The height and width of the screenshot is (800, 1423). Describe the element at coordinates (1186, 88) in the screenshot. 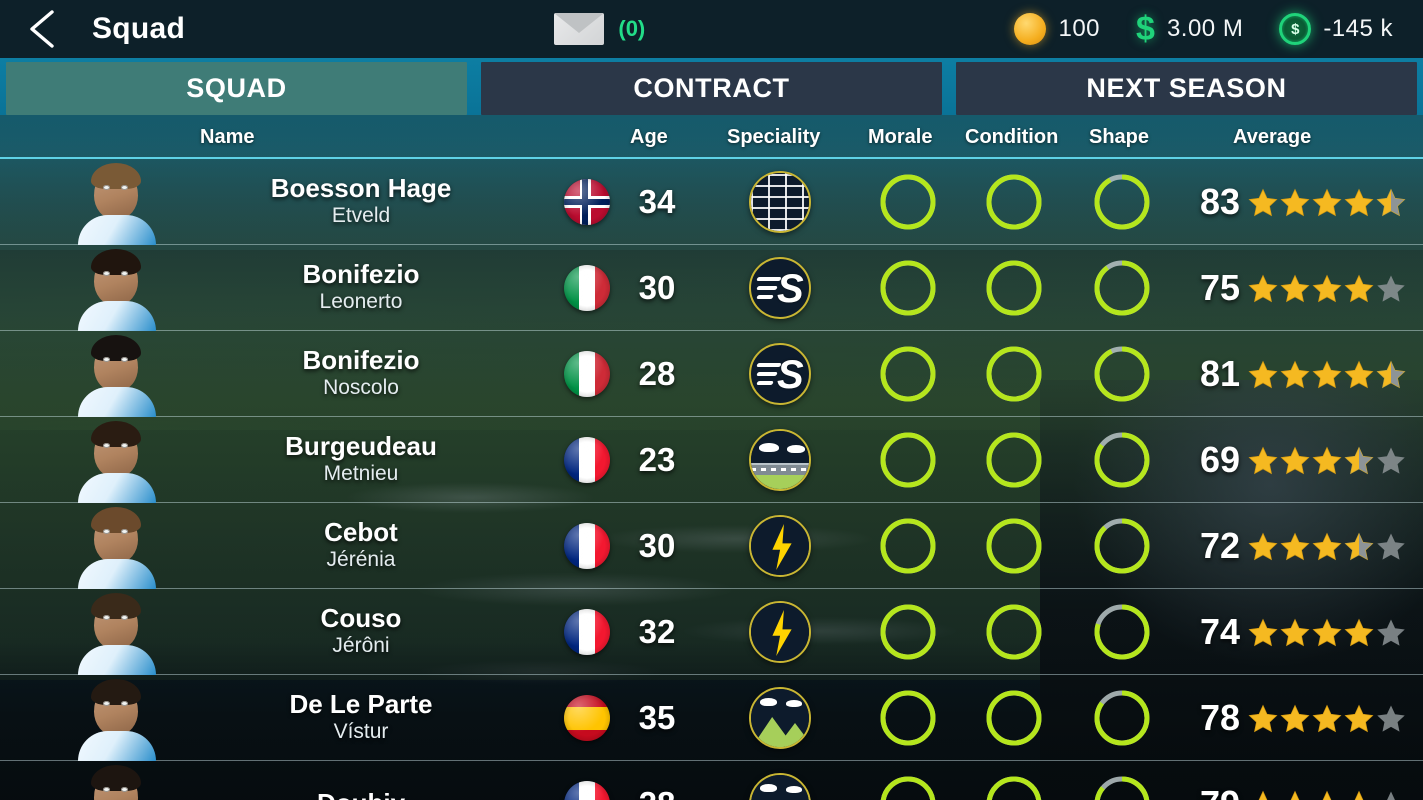

I see `tab-next-season: NEXT SEASON` at that location.